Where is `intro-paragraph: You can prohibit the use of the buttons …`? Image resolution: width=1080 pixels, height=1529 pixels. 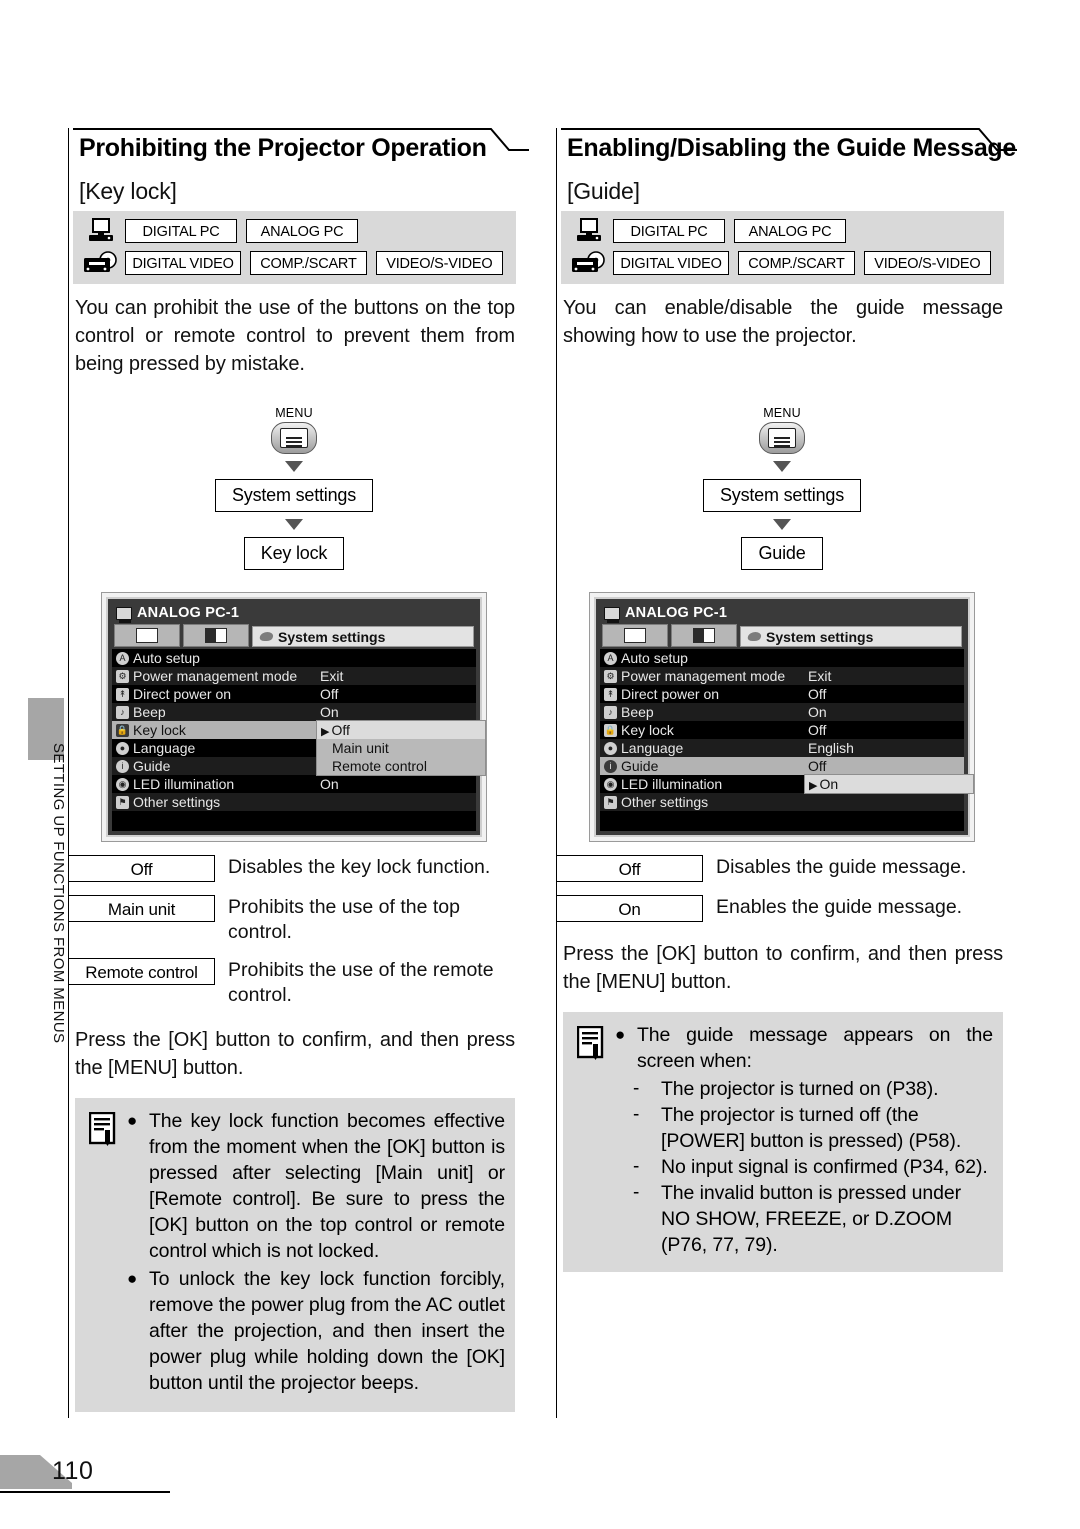
intro-paragraph: You can prohibit the use of the buttons … is located at coordinates (295, 336).